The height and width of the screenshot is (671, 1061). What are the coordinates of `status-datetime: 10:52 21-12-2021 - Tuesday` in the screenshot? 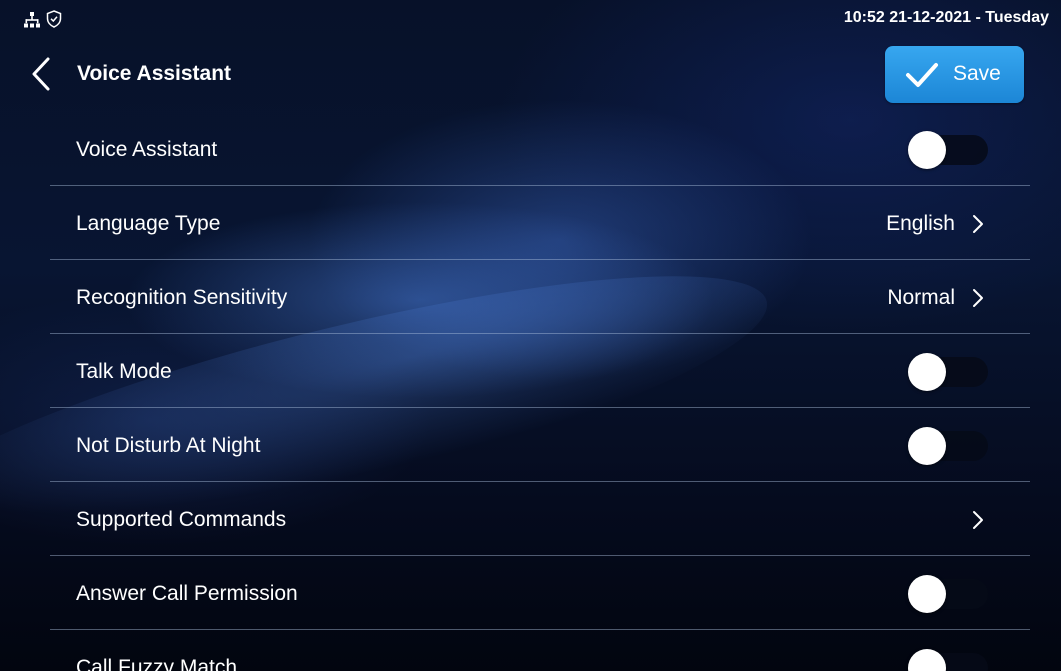 It's located at (946, 17).